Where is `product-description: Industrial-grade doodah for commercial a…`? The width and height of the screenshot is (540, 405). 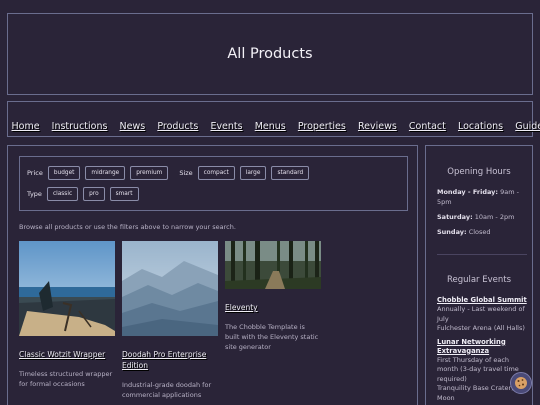 product-description: Industrial-grade doodah for commercial a… is located at coordinates (167, 390).